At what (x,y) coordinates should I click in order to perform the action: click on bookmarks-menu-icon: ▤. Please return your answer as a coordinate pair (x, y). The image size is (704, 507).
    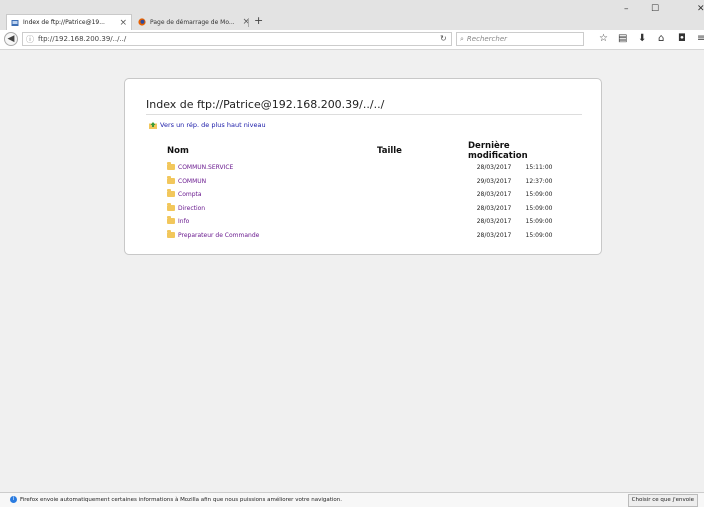
    Looking at the image, I should click on (622, 38).